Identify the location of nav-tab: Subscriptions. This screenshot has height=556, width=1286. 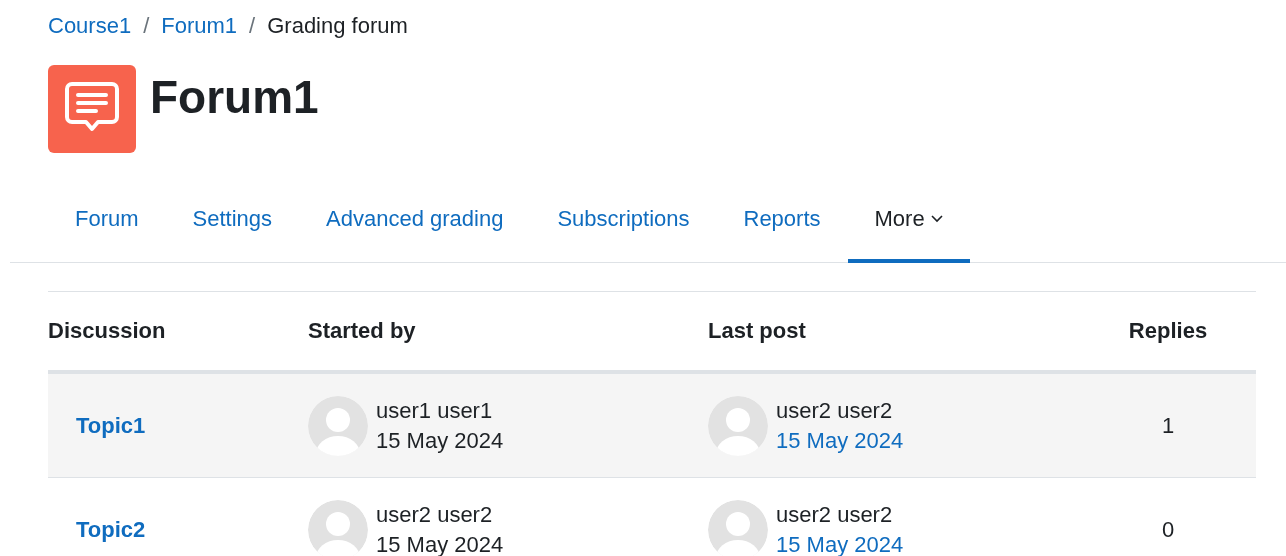
(623, 221).